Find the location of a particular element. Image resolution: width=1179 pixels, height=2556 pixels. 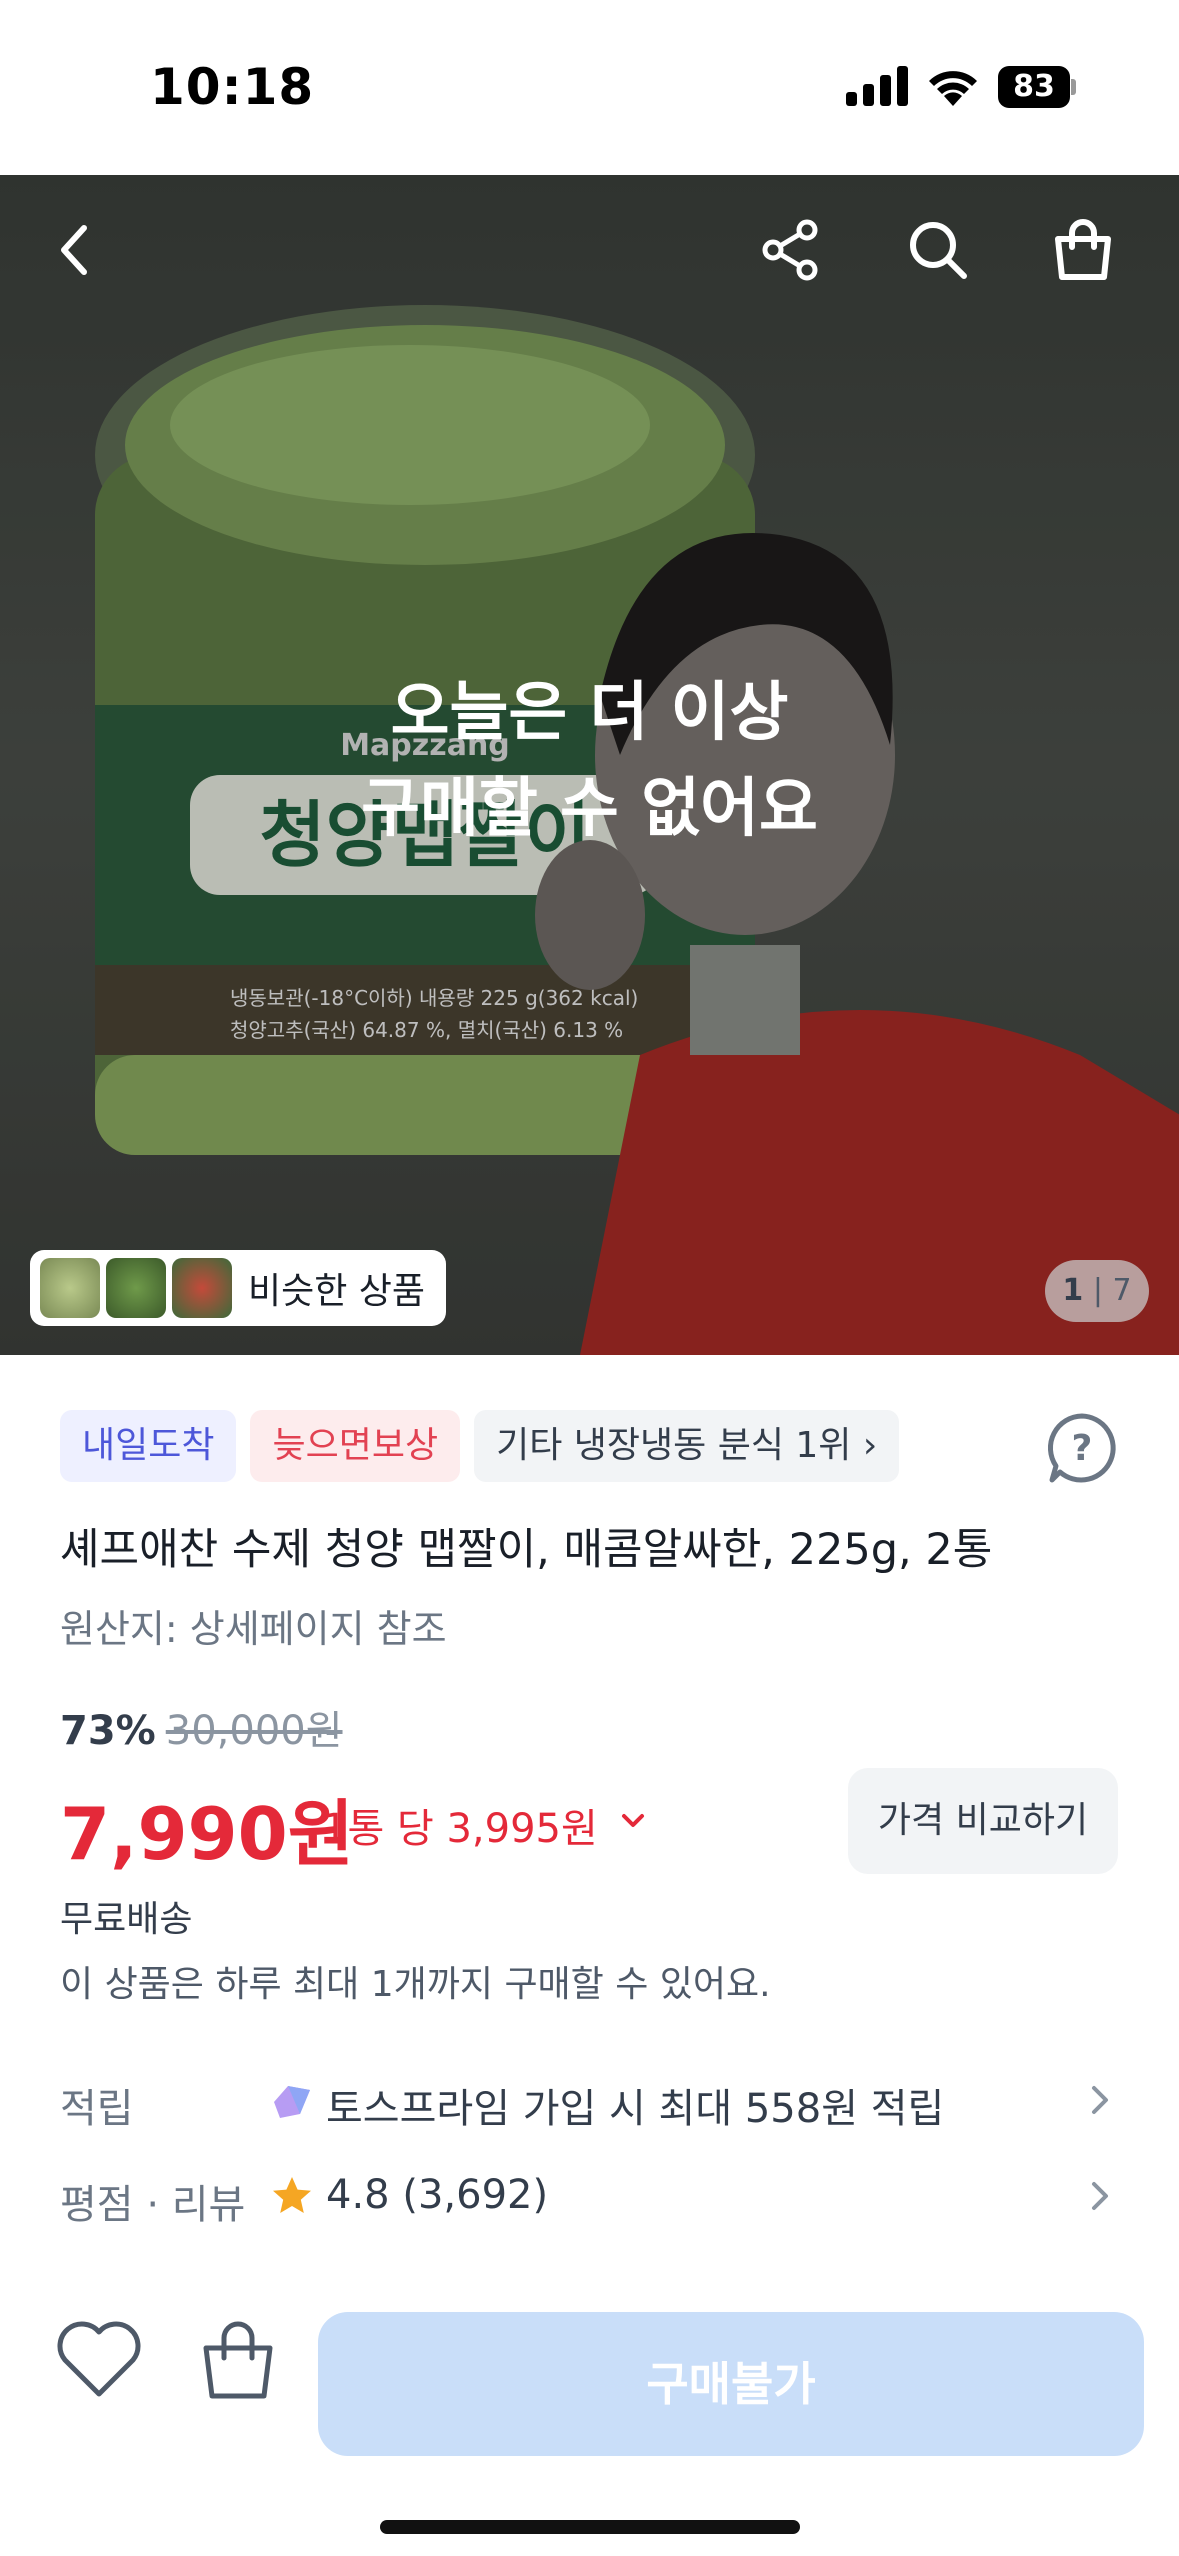

status-time: 10:18 is located at coordinates (232, 87).